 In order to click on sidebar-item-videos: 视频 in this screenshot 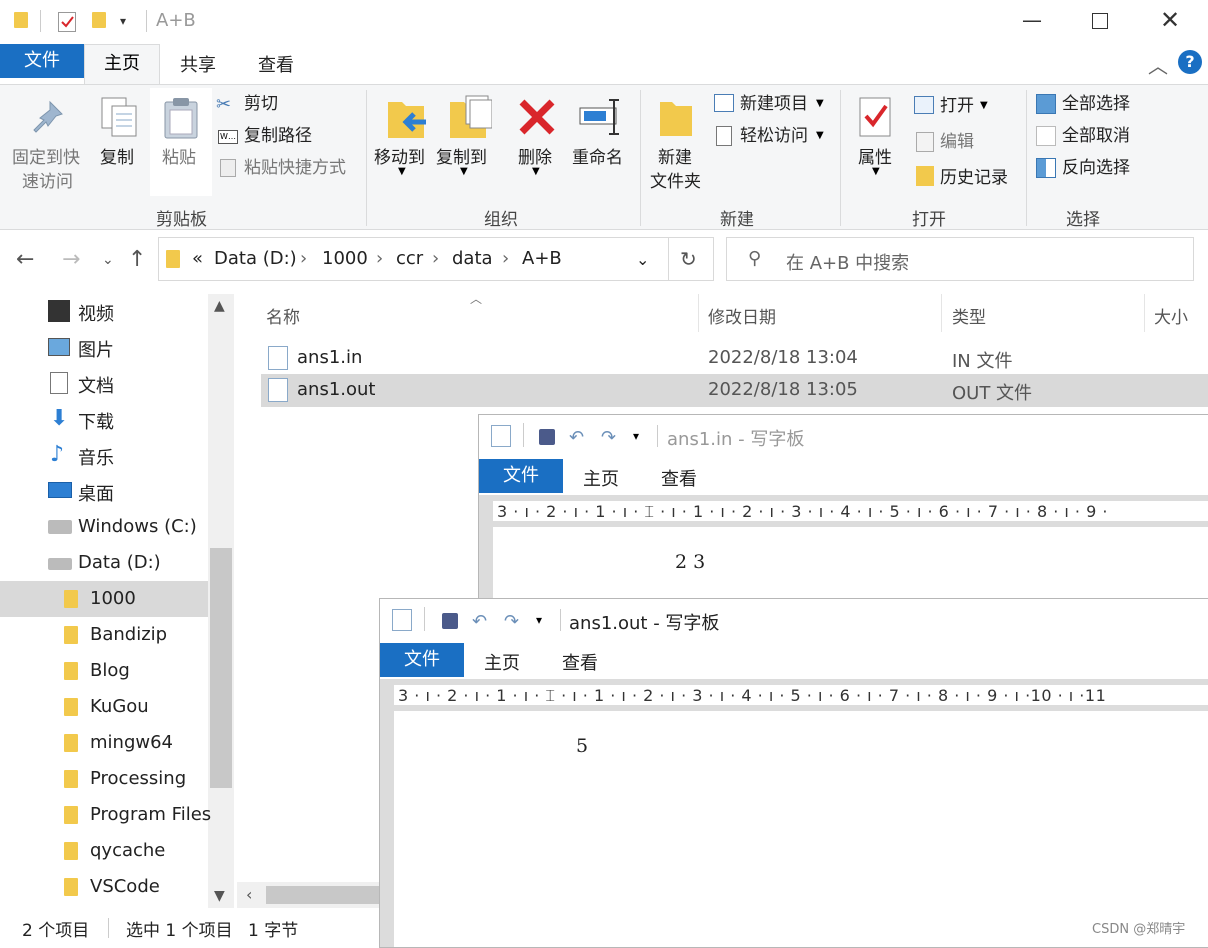, I will do `click(96, 313)`.